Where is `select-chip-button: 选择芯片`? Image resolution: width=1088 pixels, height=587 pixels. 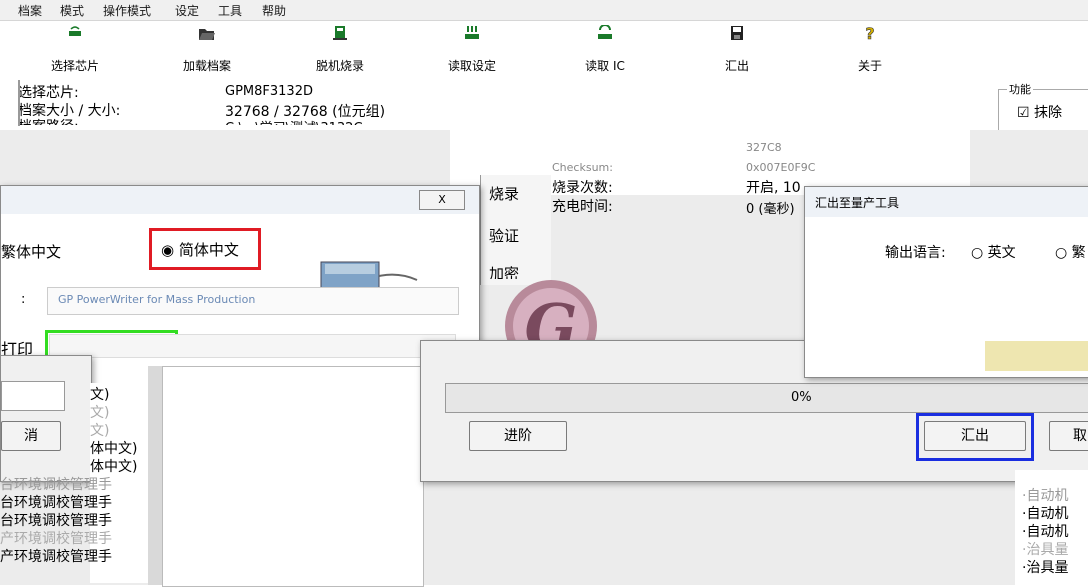
select-chip-button: 选择芯片 is located at coordinates (75, 49).